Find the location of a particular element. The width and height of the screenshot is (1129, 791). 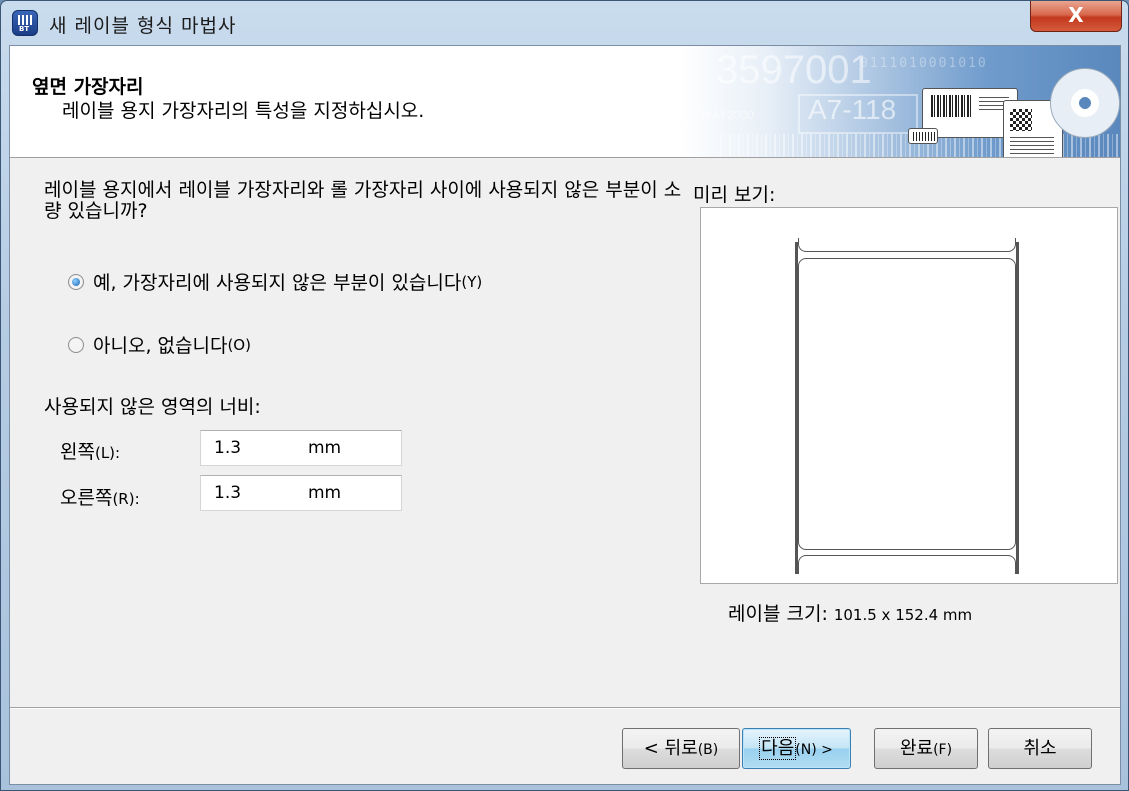

back-button-label: < 뒤로 is located at coordinates (671, 748).